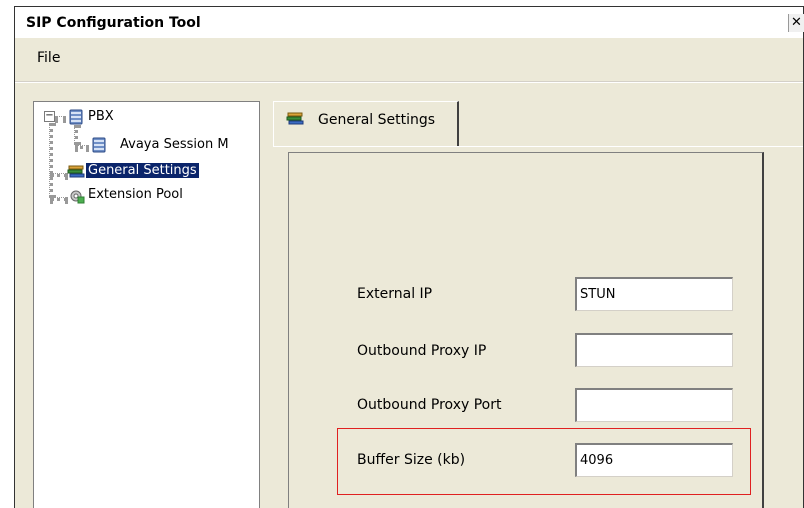 The width and height of the screenshot is (804, 508). I want to click on gear-puzzle-icon, so click(76, 195).